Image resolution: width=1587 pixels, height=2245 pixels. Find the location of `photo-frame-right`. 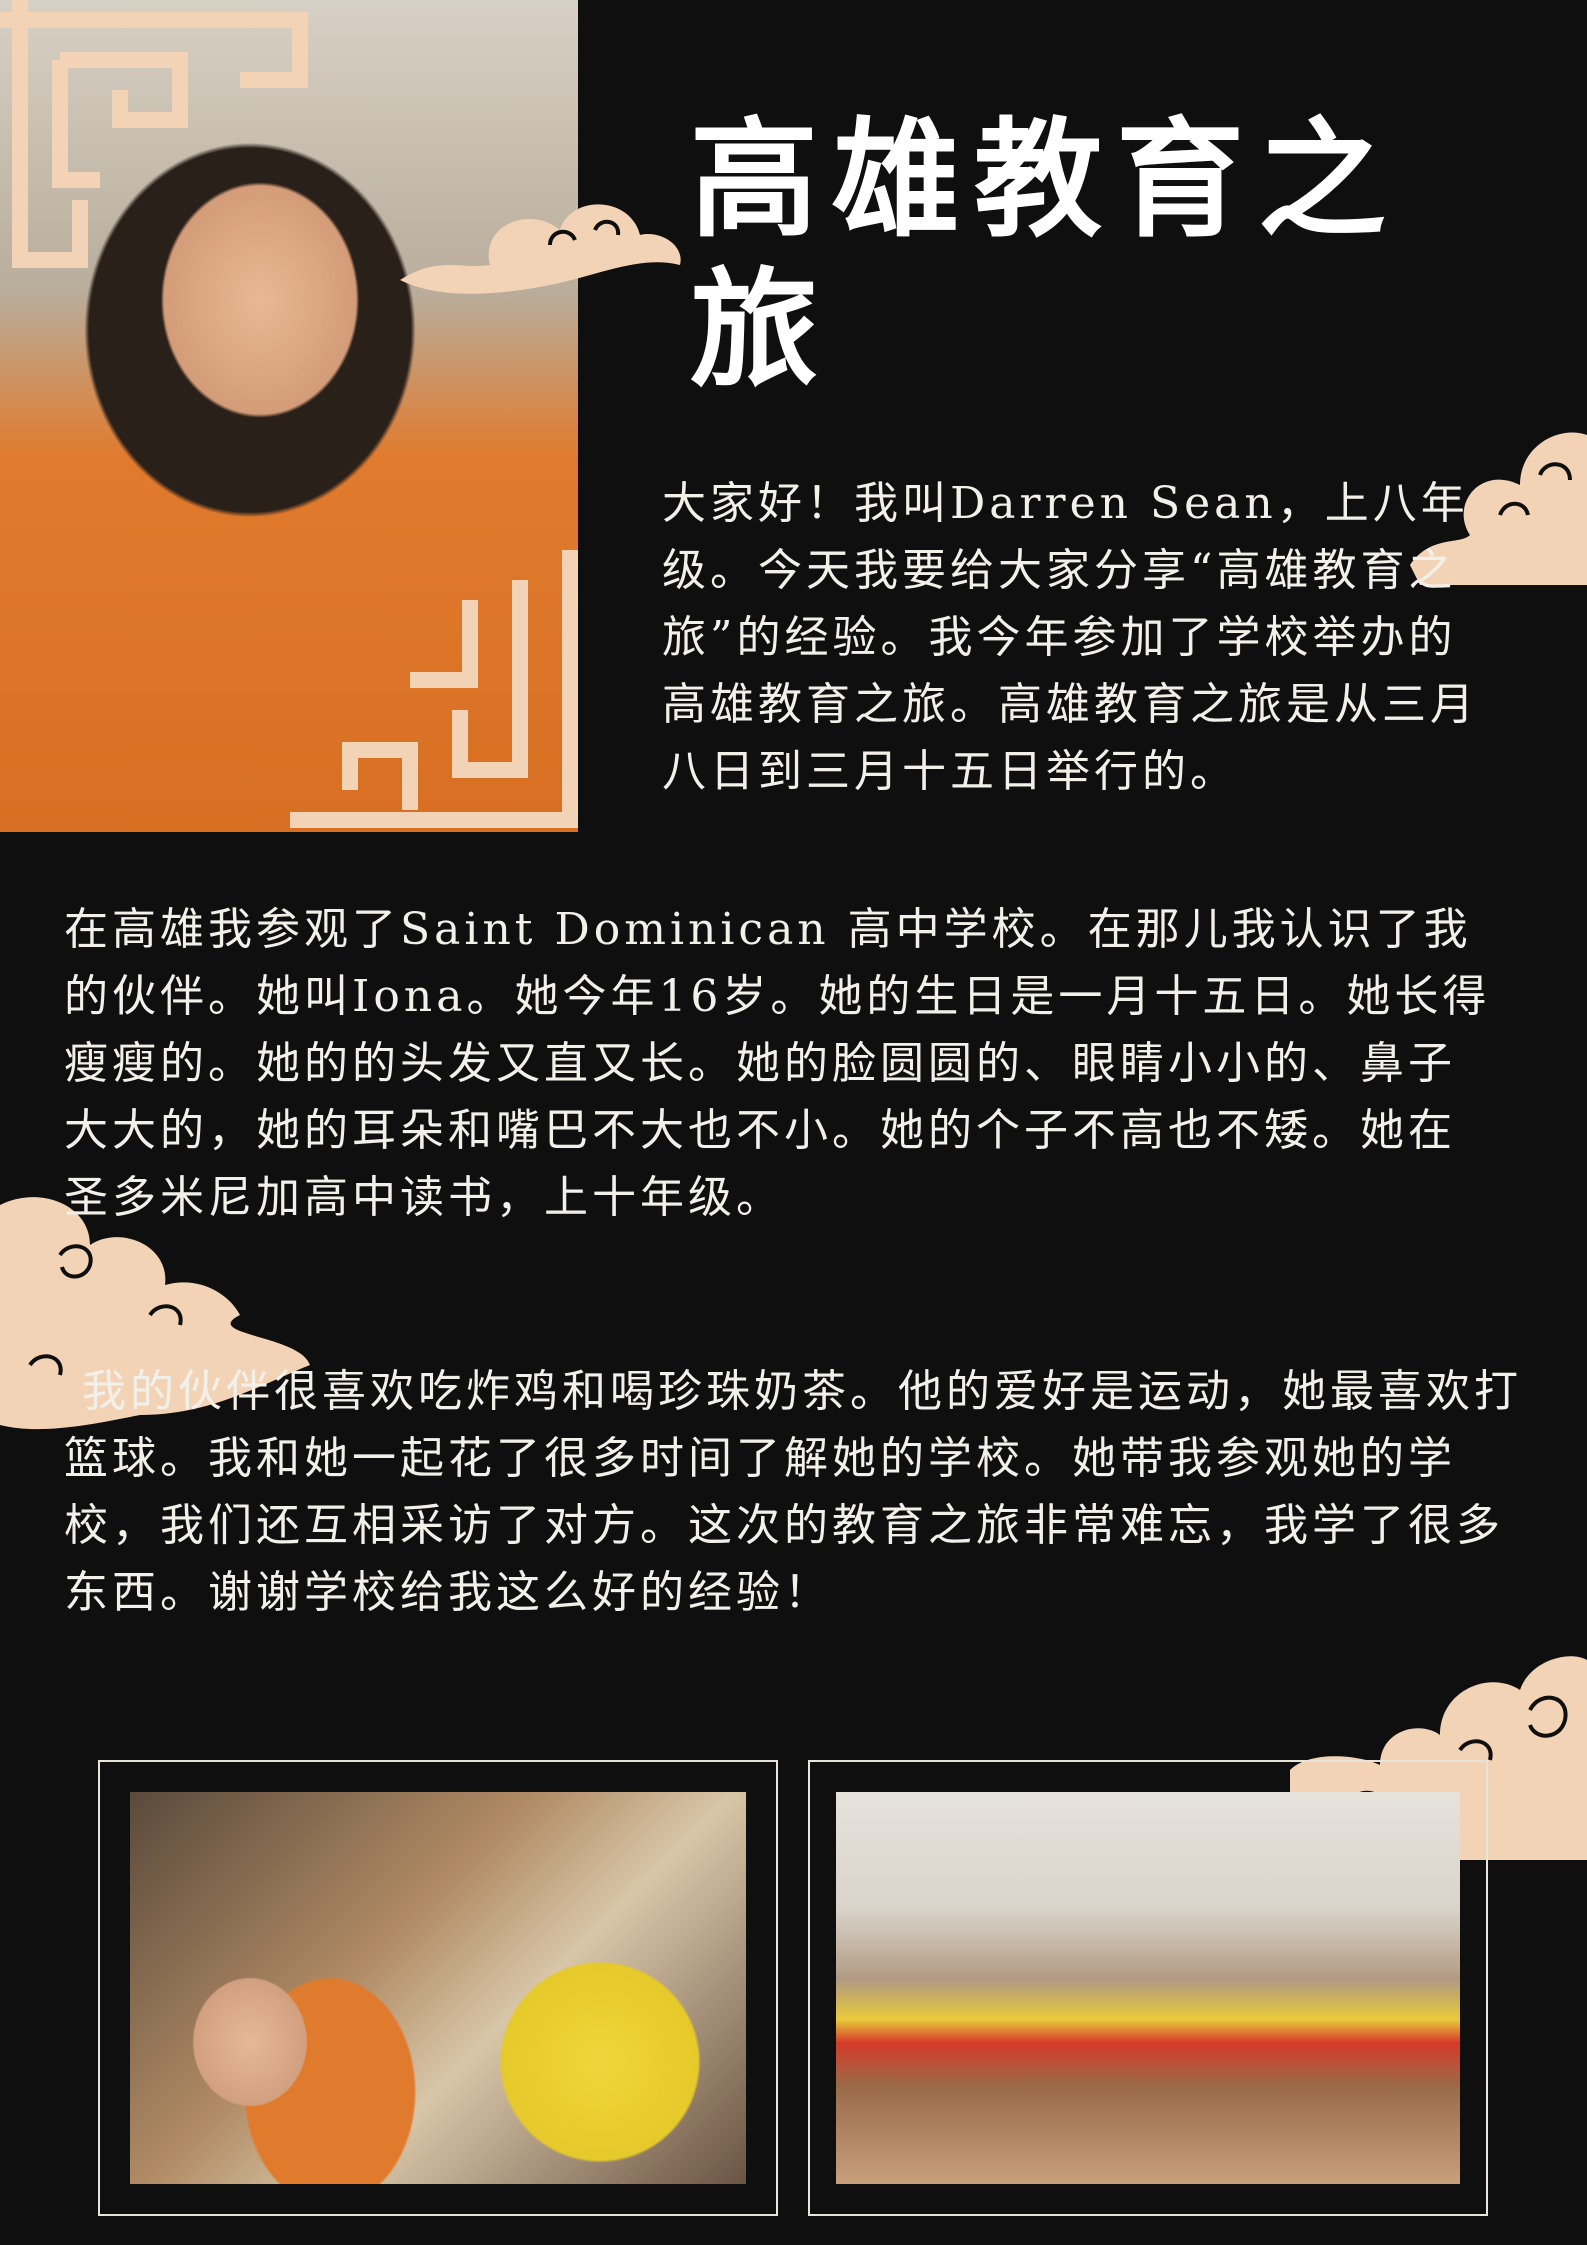

photo-frame-right is located at coordinates (1148, 1988).